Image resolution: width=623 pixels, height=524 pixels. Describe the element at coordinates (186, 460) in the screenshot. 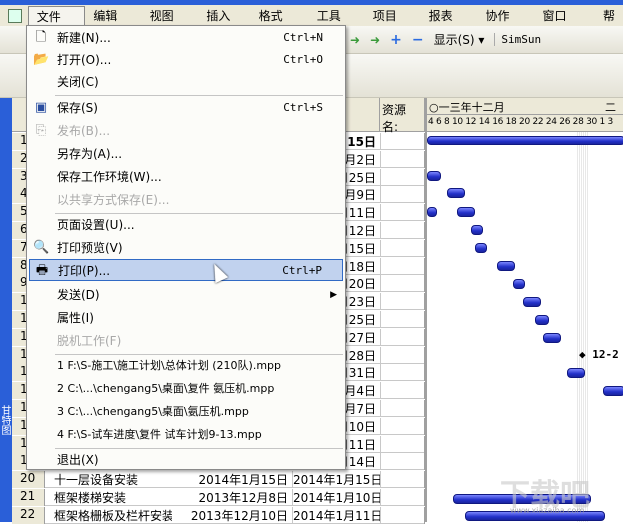

I see `menu-item-exit: 退出(X)` at that location.